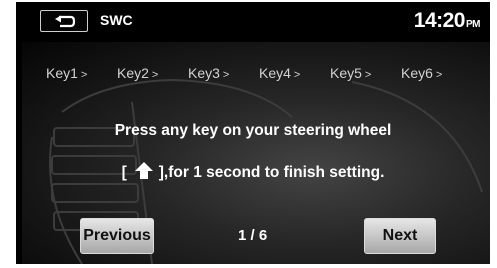 The width and height of the screenshot is (497, 268). I want to click on back-arrow-icon, so click(65, 21).